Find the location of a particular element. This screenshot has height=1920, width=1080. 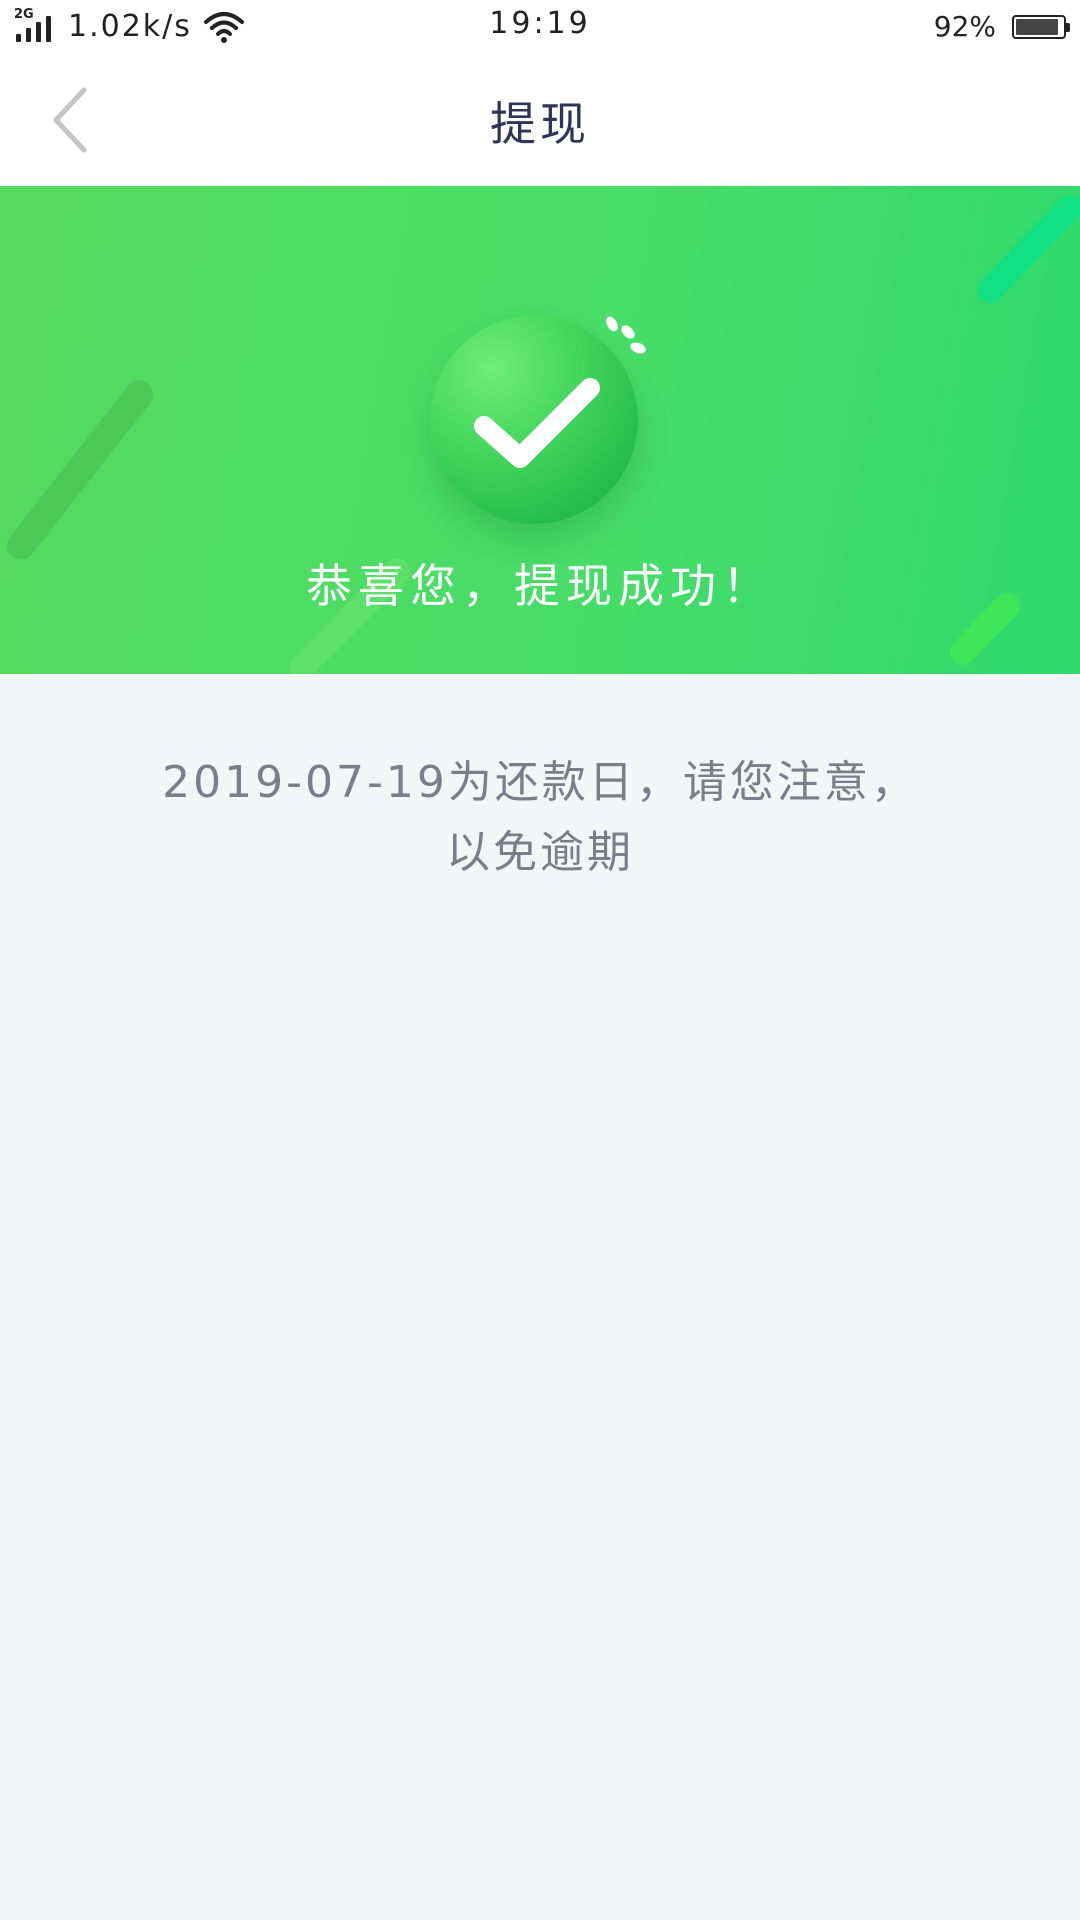

battery-icon is located at coordinates (1041, 27).